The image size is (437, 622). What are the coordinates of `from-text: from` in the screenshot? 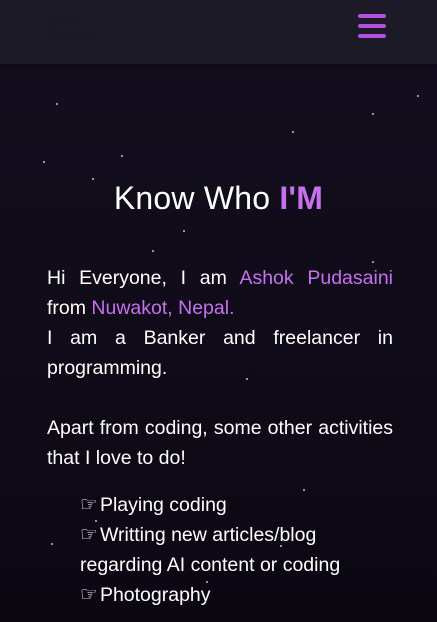 It's located at (69, 308).